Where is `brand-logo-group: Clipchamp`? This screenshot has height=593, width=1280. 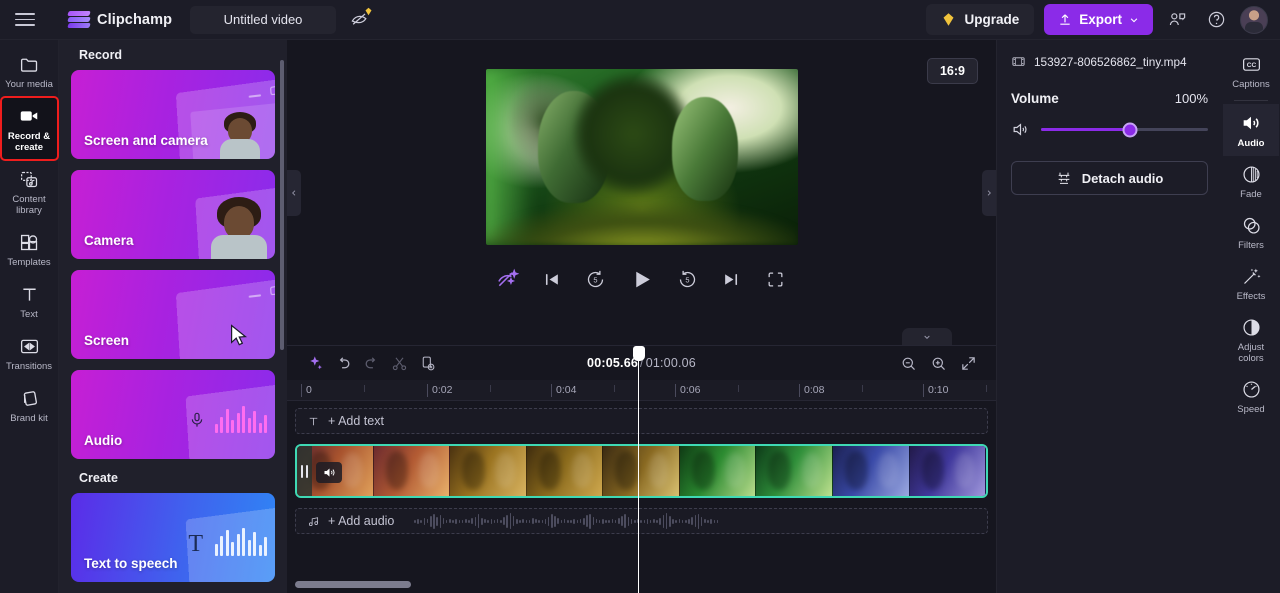 brand-logo-group: Clipchamp is located at coordinates (120, 19).